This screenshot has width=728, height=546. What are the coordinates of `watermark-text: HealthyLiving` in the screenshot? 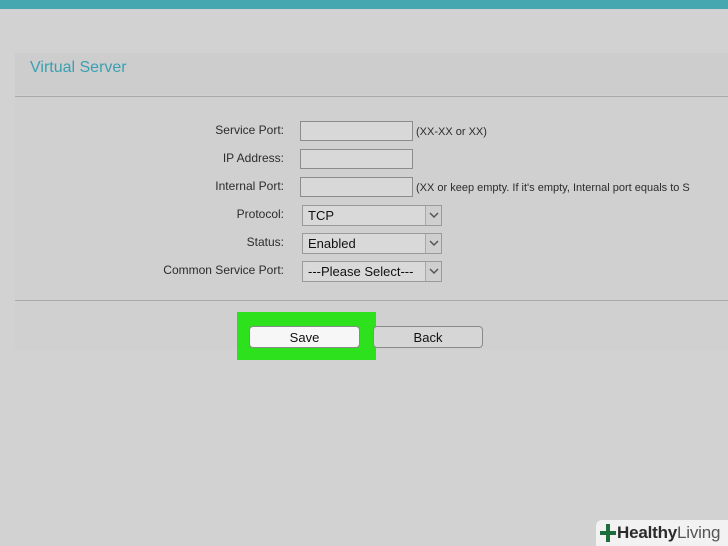 It's located at (668, 533).